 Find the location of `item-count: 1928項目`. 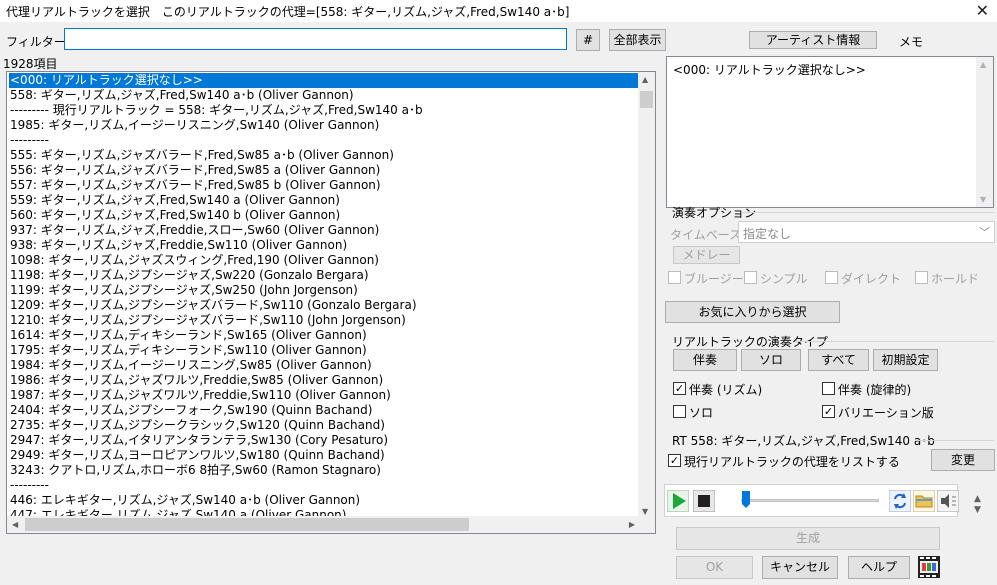

item-count: 1928項目 is located at coordinates (30, 64).